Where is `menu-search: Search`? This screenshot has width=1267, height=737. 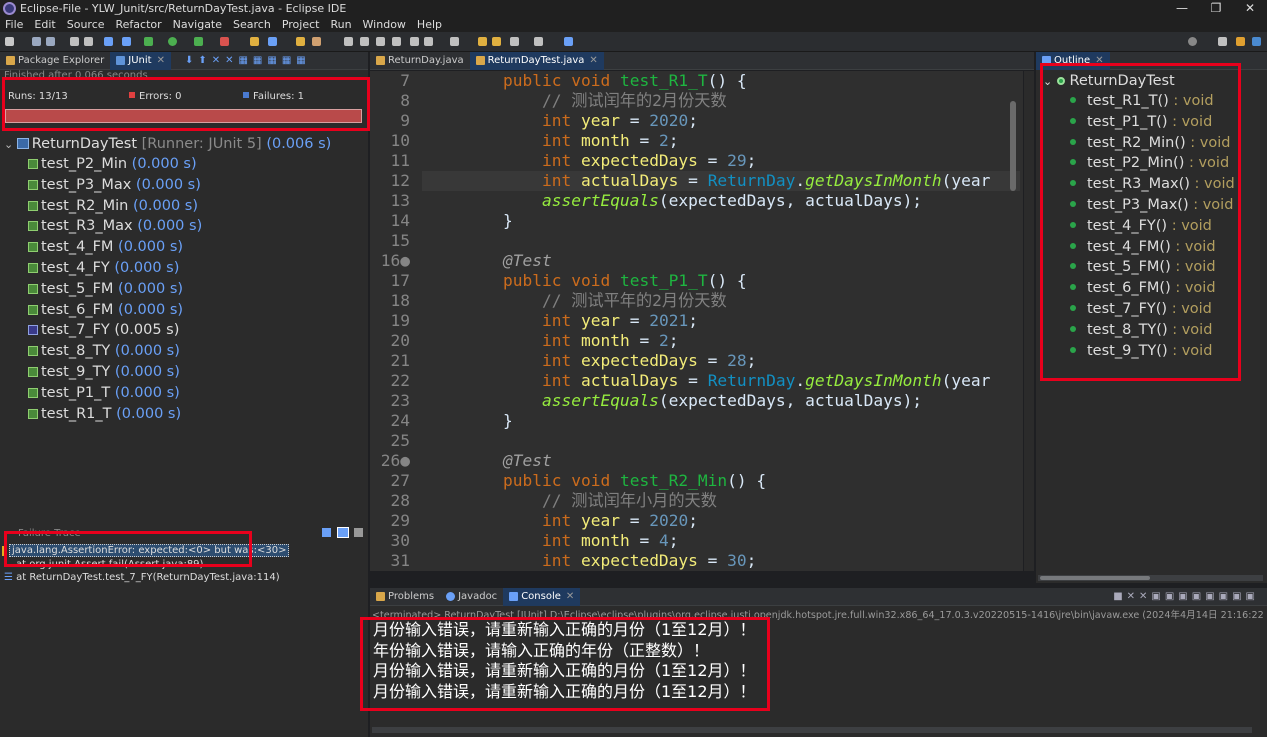 menu-search: Search is located at coordinates (252, 24).